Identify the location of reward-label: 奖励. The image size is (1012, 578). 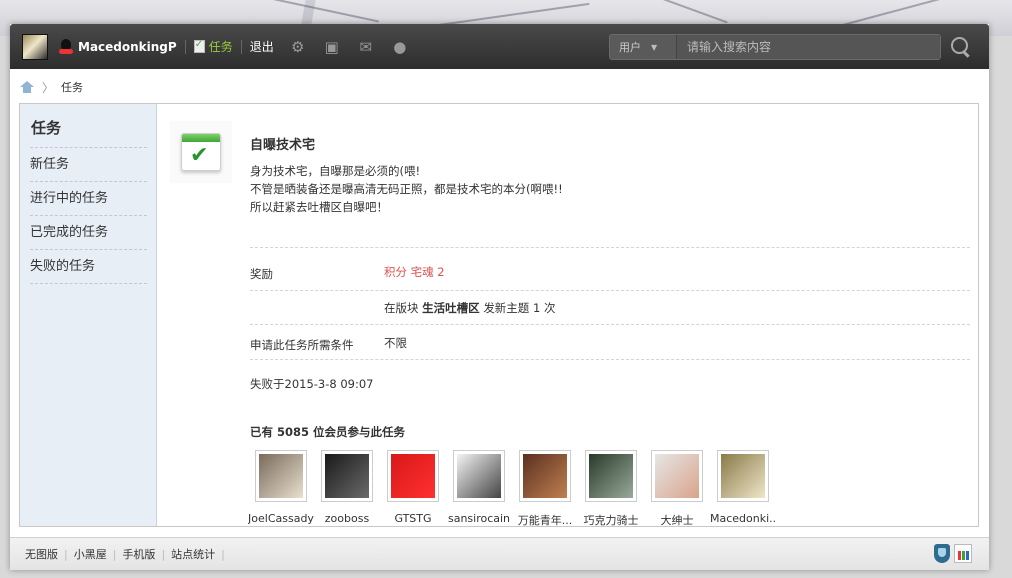
(261, 274).